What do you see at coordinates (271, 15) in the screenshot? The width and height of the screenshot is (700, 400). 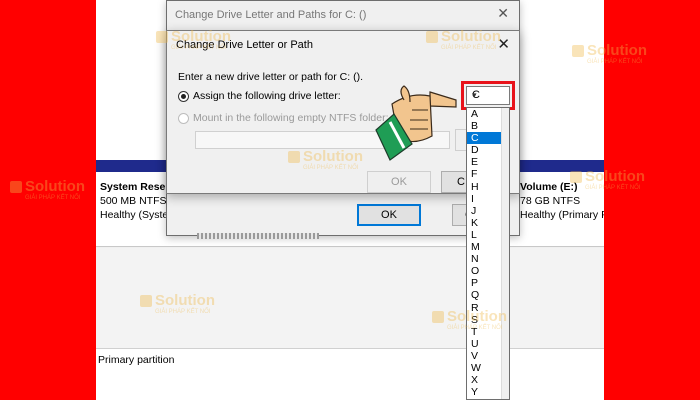 I see `dialog-title: Change Drive Letter and Paths for C: ()` at bounding box center [271, 15].